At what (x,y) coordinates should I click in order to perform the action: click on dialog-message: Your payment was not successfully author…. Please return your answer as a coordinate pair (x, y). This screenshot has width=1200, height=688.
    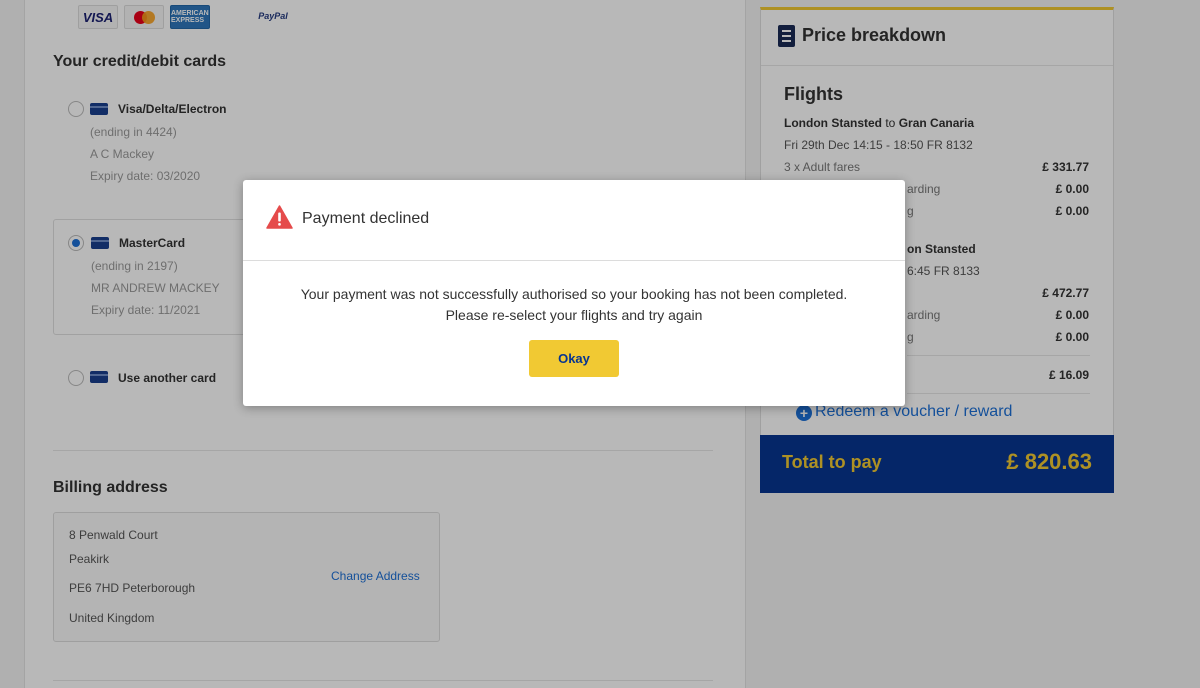
    Looking at the image, I should click on (574, 305).